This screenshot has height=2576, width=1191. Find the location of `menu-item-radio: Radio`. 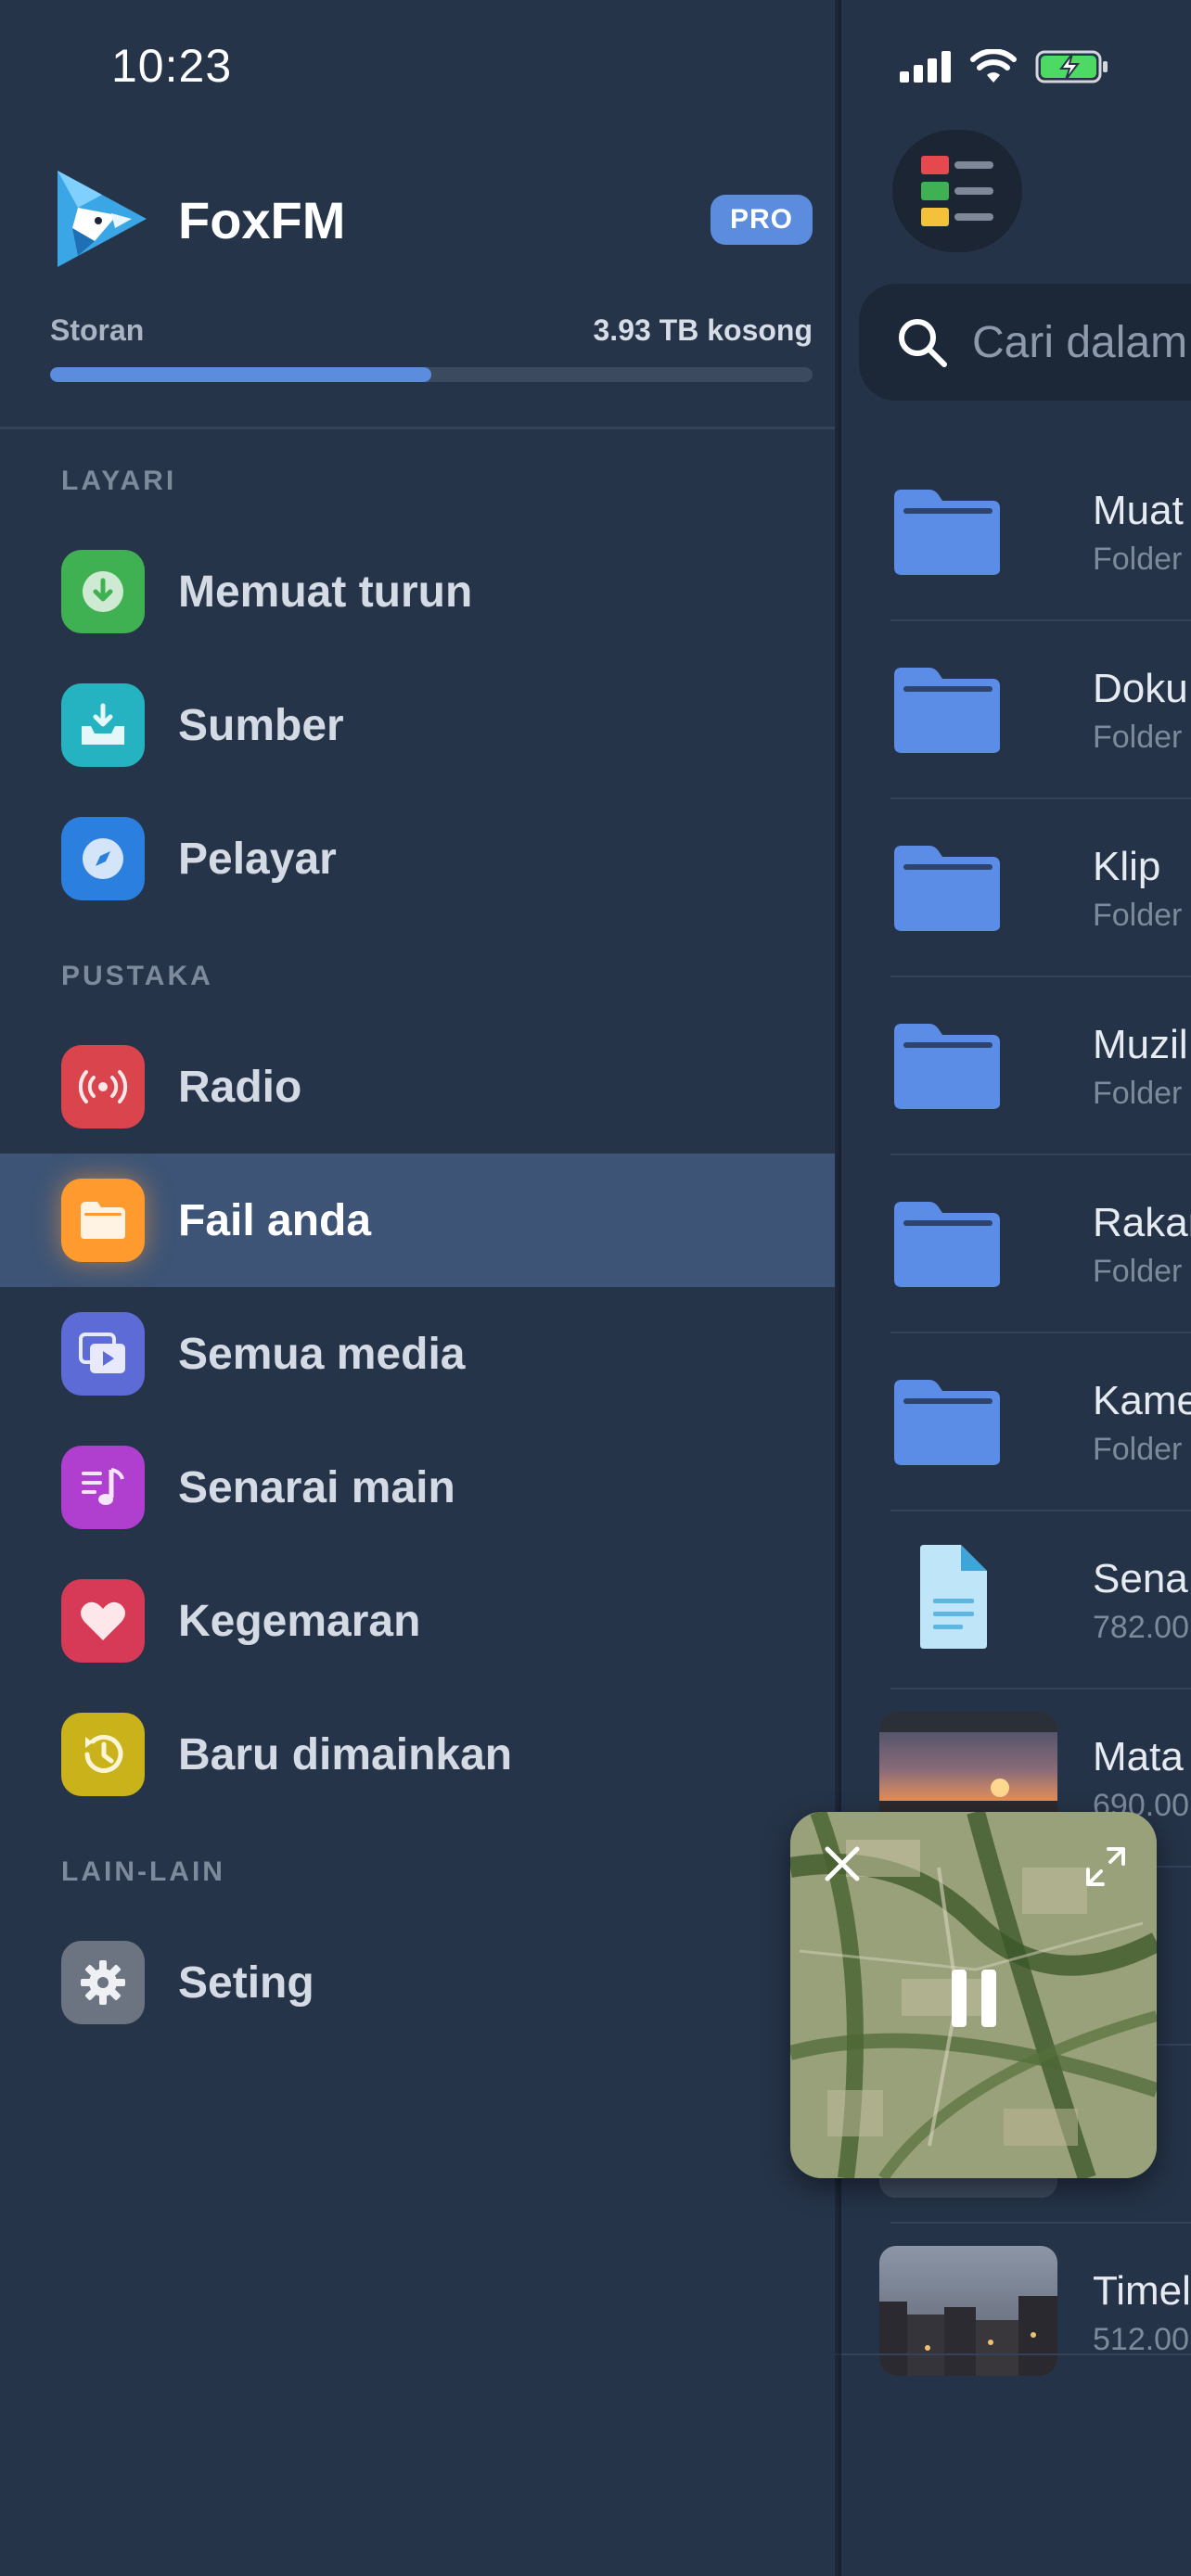

menu-item-radio: Radio is located at coordinates (417, 1087).